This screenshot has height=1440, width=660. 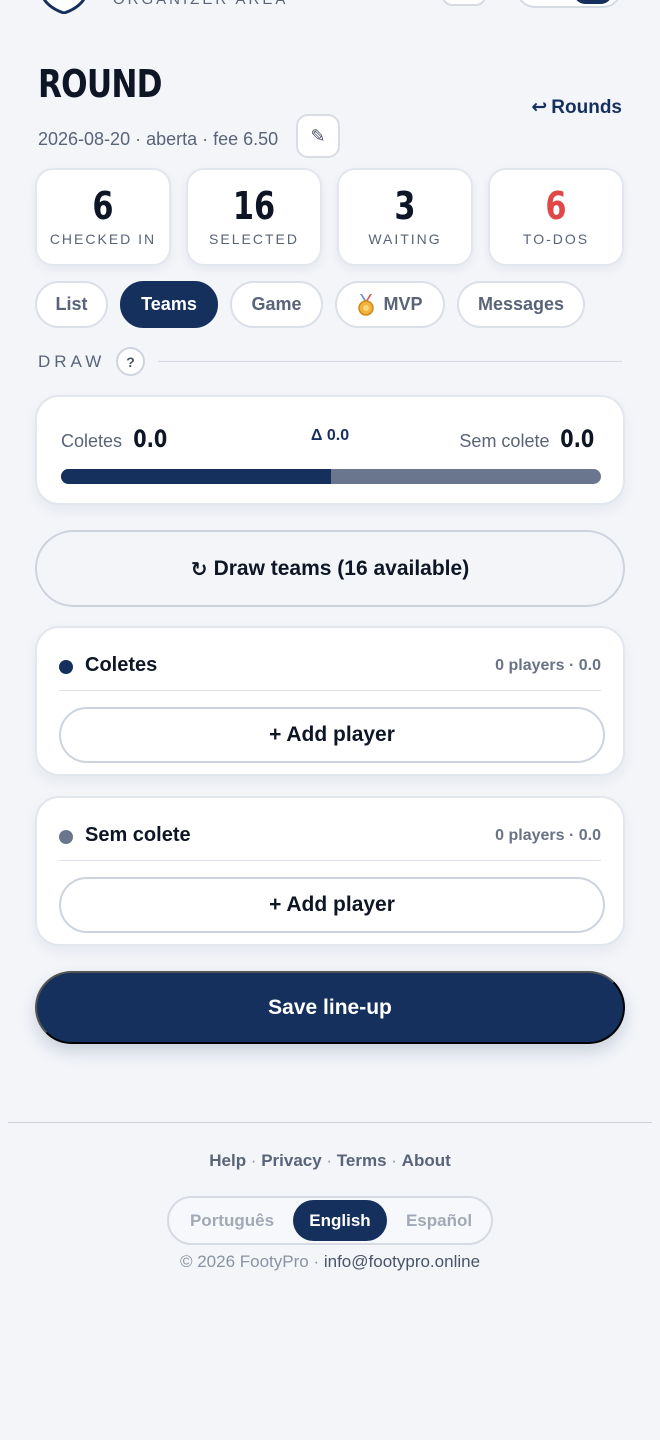 What do you see at coordinates (138, 835) in the screenshot?
I see `team-name: Sem colete` at bounding box center [138, 835].